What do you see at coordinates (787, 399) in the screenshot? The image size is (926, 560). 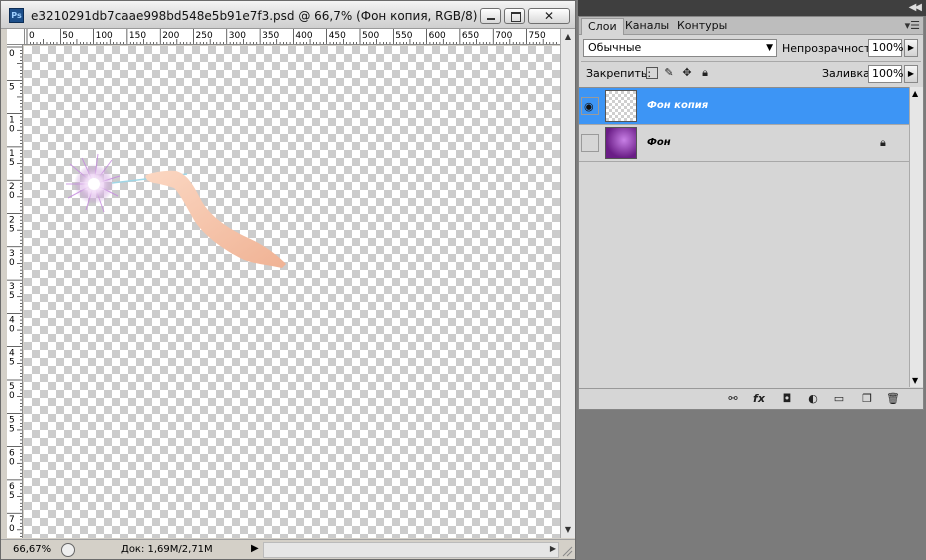 I see `mask-icon: ◘` at bounding box center [787, 399].